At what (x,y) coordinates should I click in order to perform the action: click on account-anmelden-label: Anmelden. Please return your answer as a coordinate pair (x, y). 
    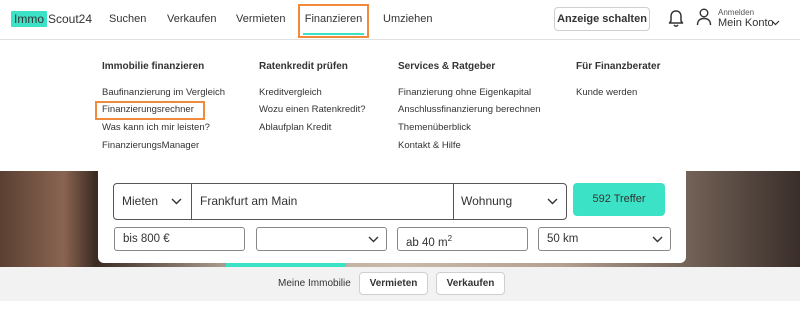
    Looking at the image, I should click on (736, 12).